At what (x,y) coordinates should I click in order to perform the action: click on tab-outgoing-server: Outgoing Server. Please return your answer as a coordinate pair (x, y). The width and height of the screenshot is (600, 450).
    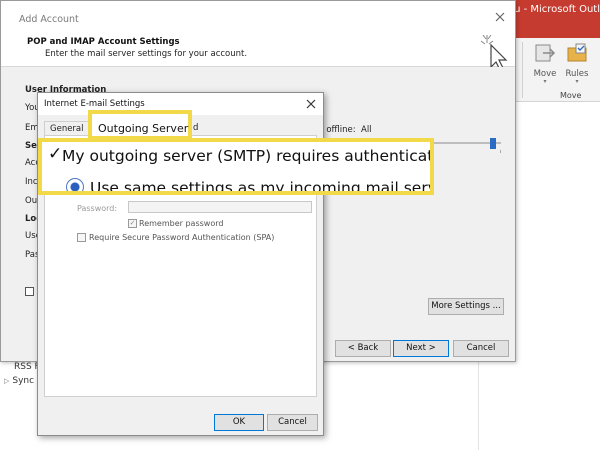
    Looking at the image, I should click on (143, 128).